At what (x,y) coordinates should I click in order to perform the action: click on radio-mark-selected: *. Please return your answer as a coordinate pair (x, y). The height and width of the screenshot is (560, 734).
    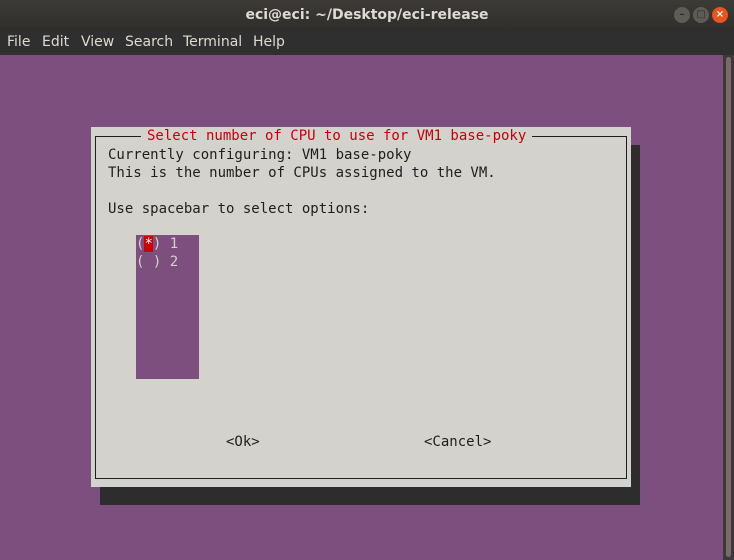
    Looking at the image, I should click on (148, 244).